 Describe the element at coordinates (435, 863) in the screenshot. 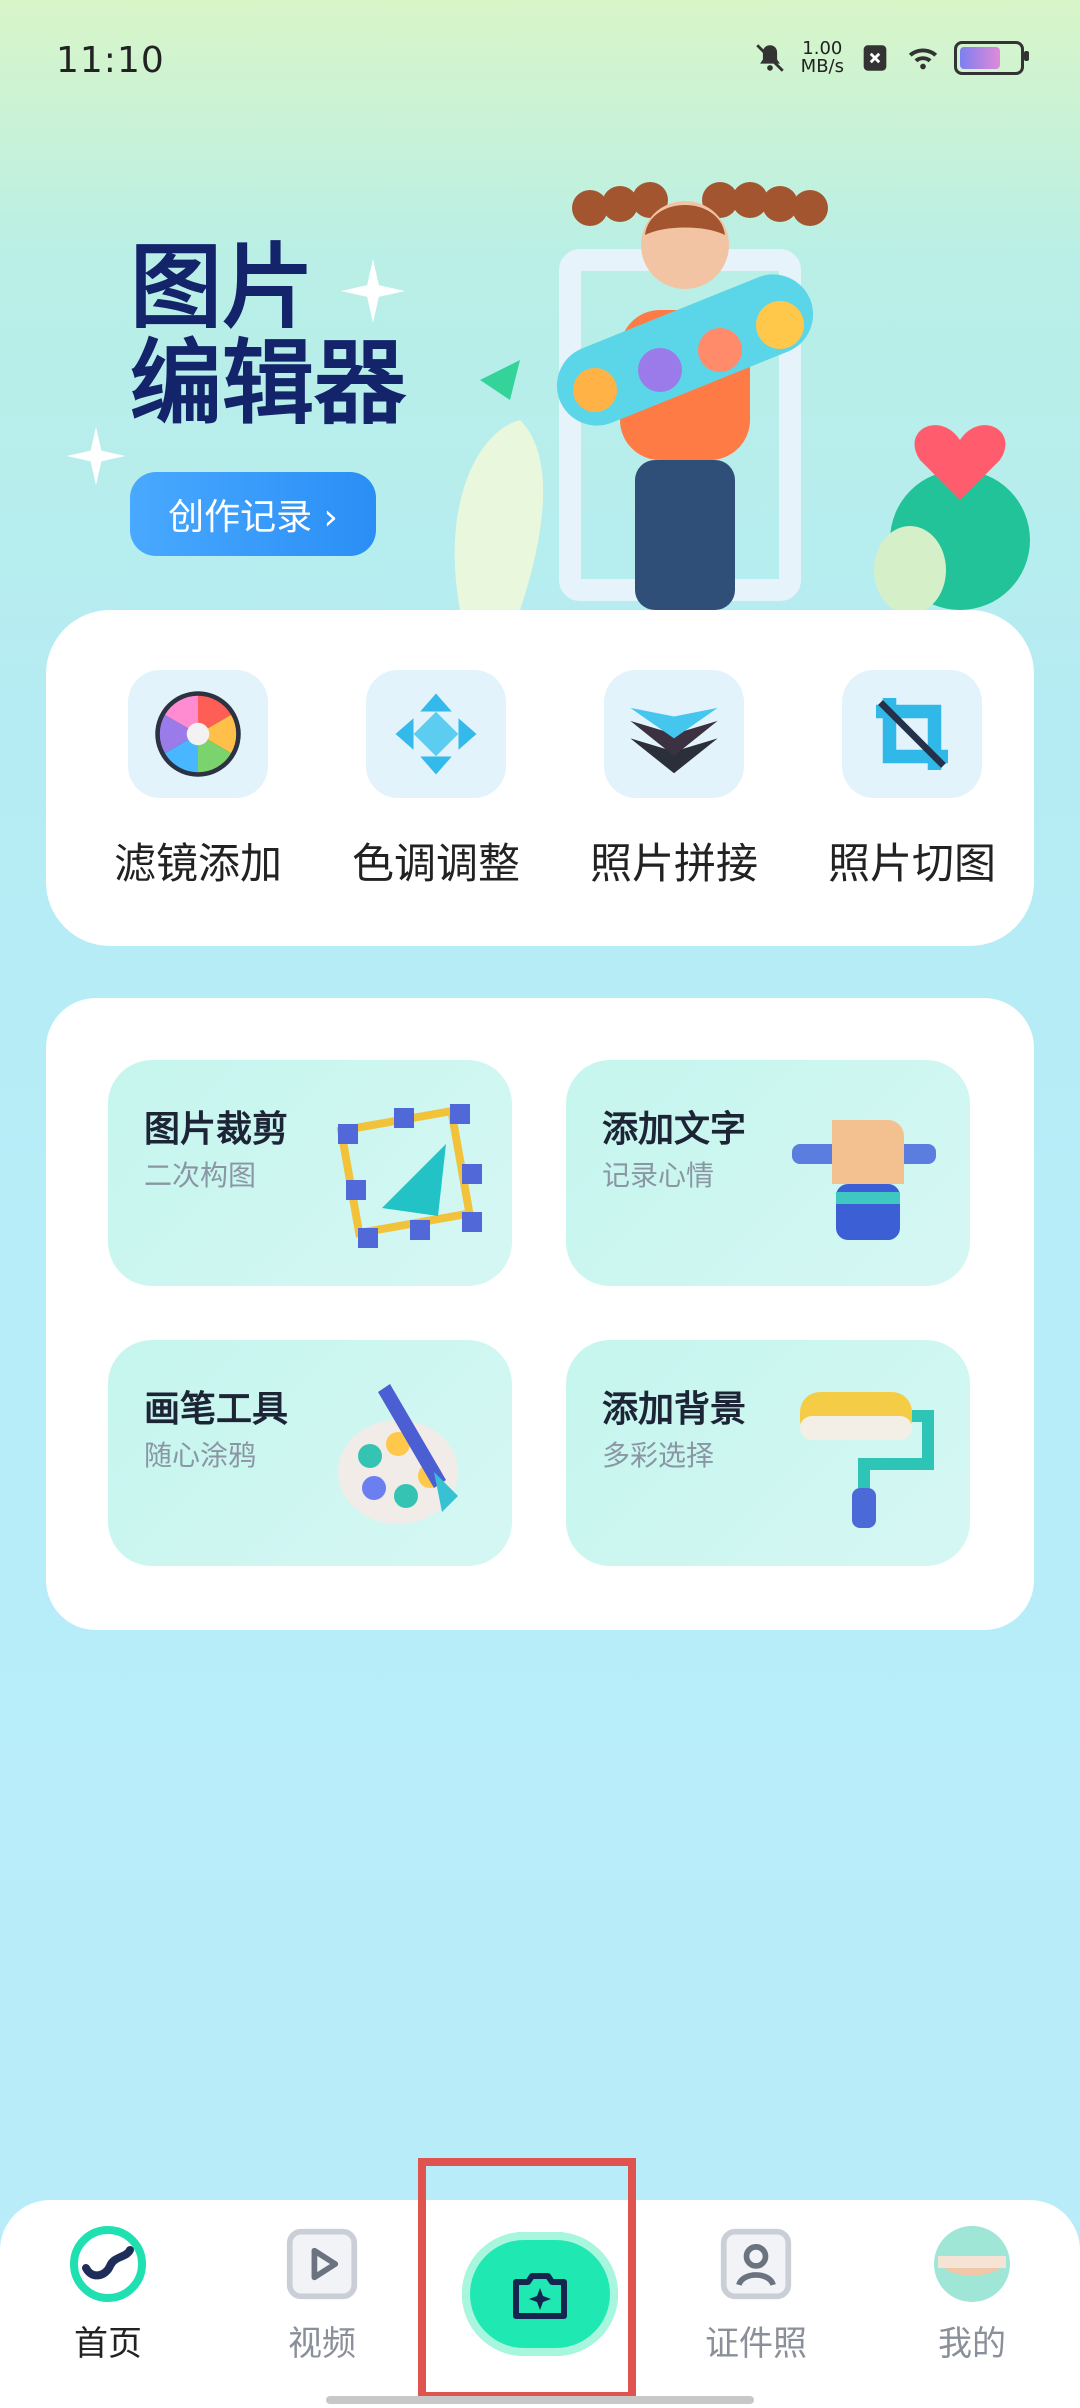

I see `tool-label: 色调调整` at that location.